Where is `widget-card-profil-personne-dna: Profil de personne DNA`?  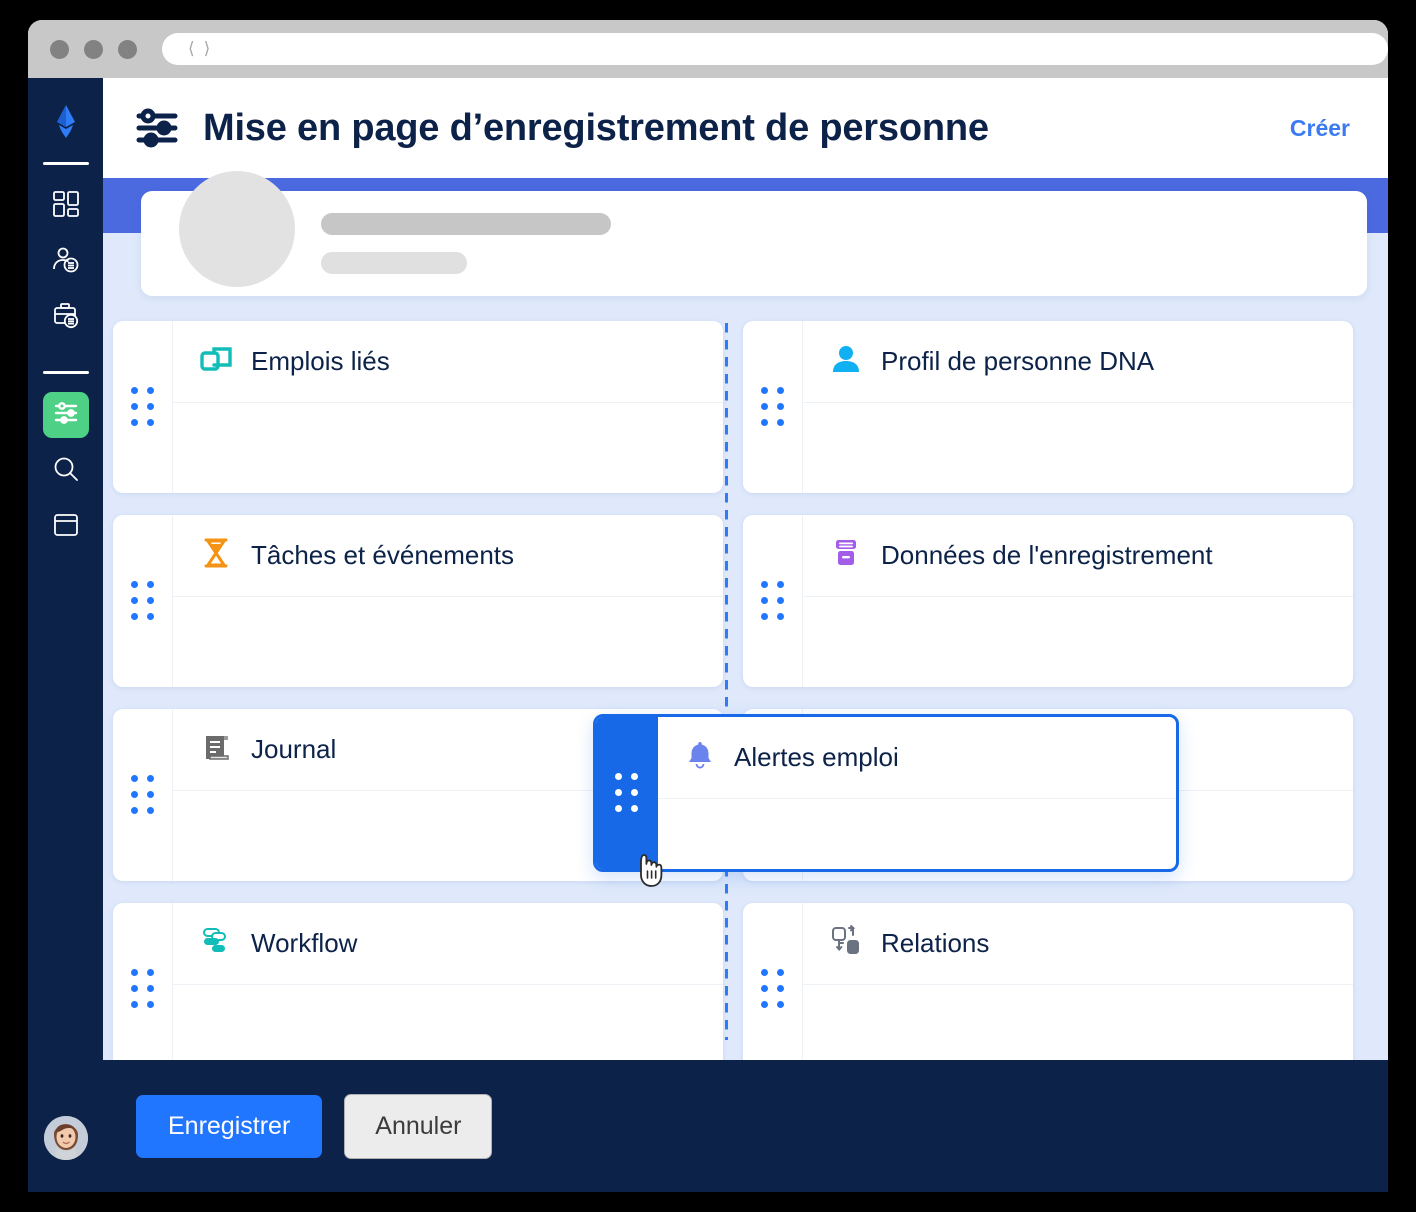
widget-card-profil-personne-dna: Profil de personne DNA is located at coordinates (1048, 407).